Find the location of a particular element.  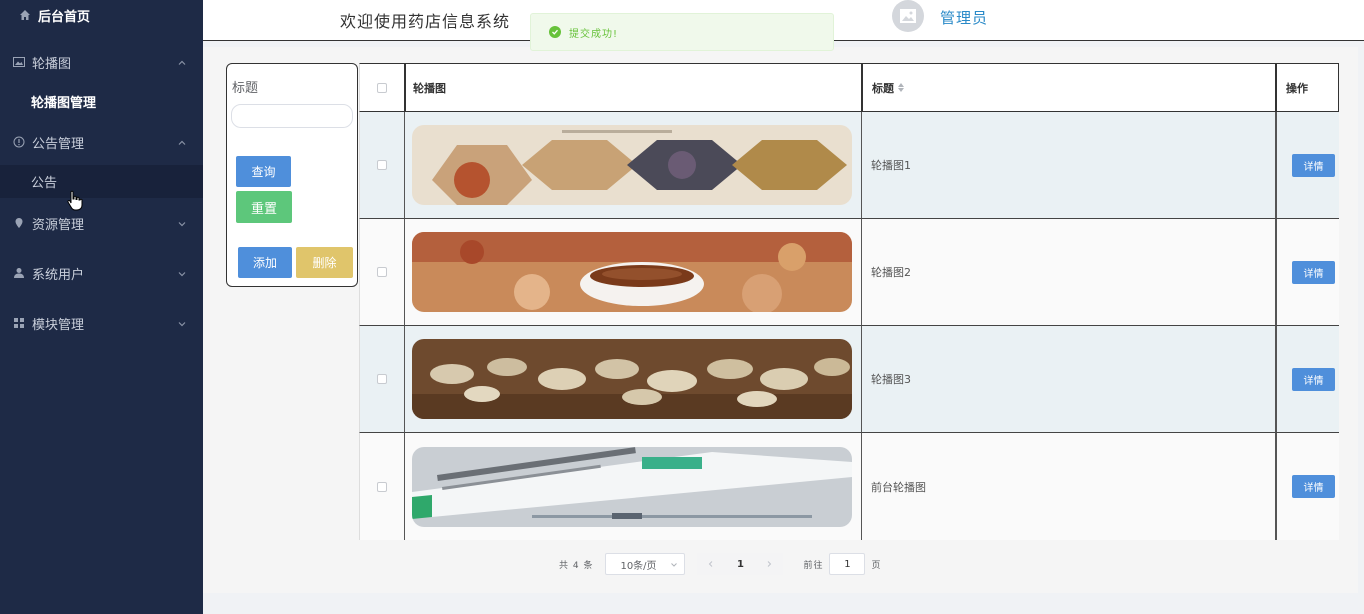

sidebar-subitem-label: 公告 is located at coordinates (44, 183).